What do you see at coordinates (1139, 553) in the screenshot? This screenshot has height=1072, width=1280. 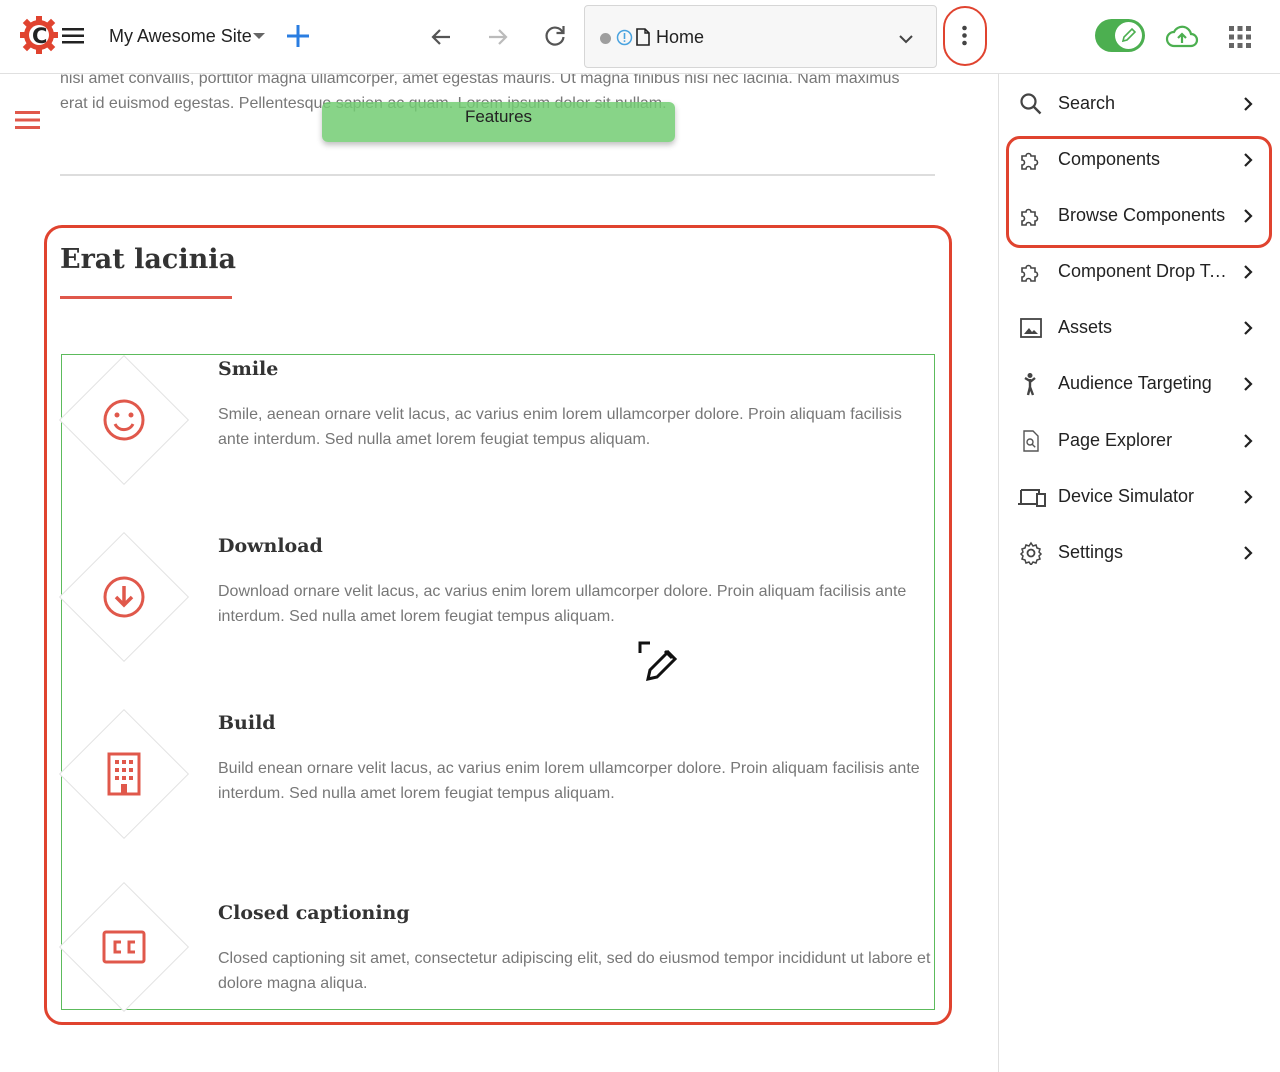 I see `panel-item-settings: Settings` at bounding box center [1139, 553].